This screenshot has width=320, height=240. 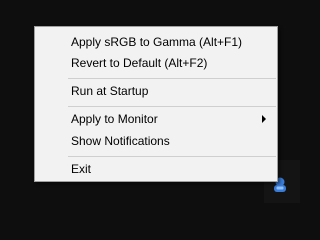 I want to click on menu-item-show-notifications: Show Notifications, so click(x=156, y=141).